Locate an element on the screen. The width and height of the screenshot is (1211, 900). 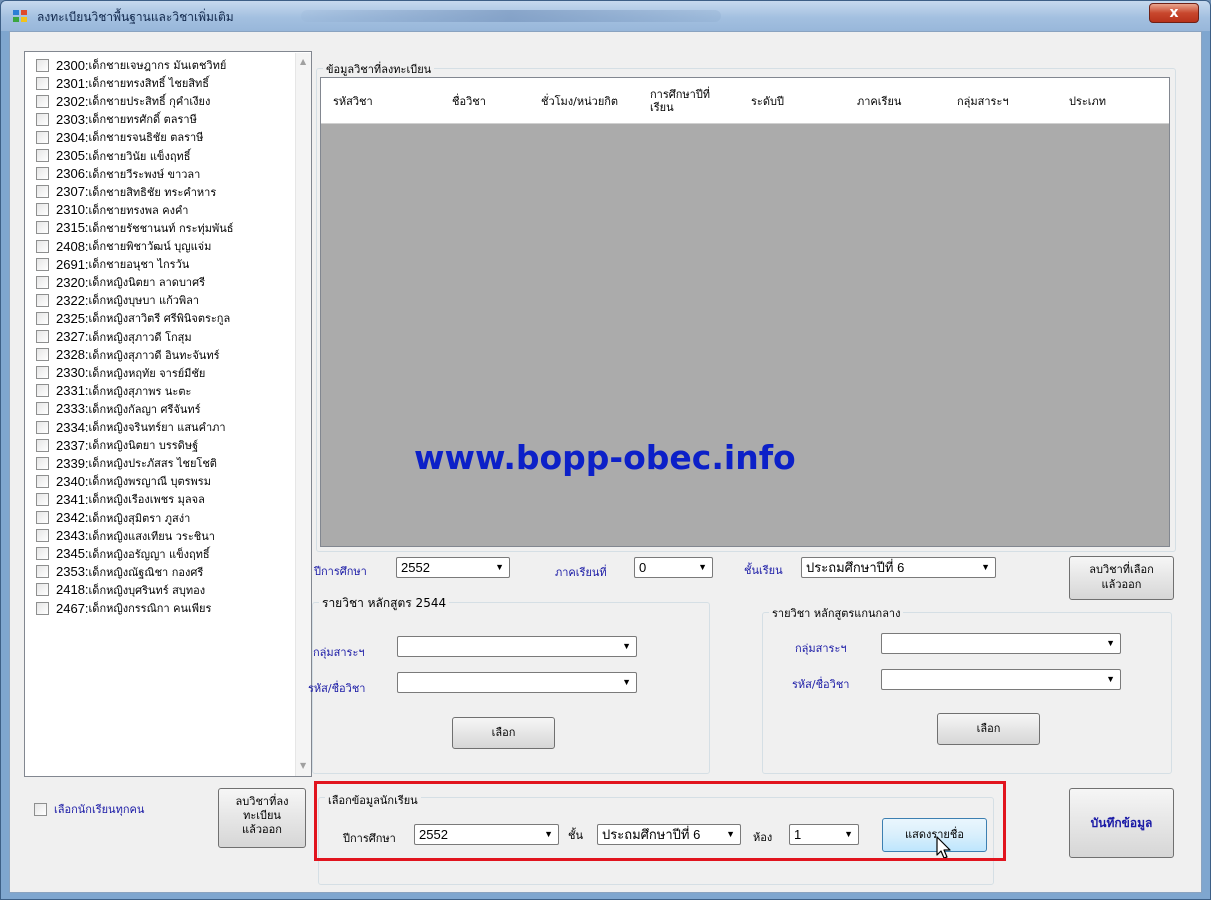
level-select-value: ประถมศึกษาปีที่ 6 is located at coordinates (855, 567).